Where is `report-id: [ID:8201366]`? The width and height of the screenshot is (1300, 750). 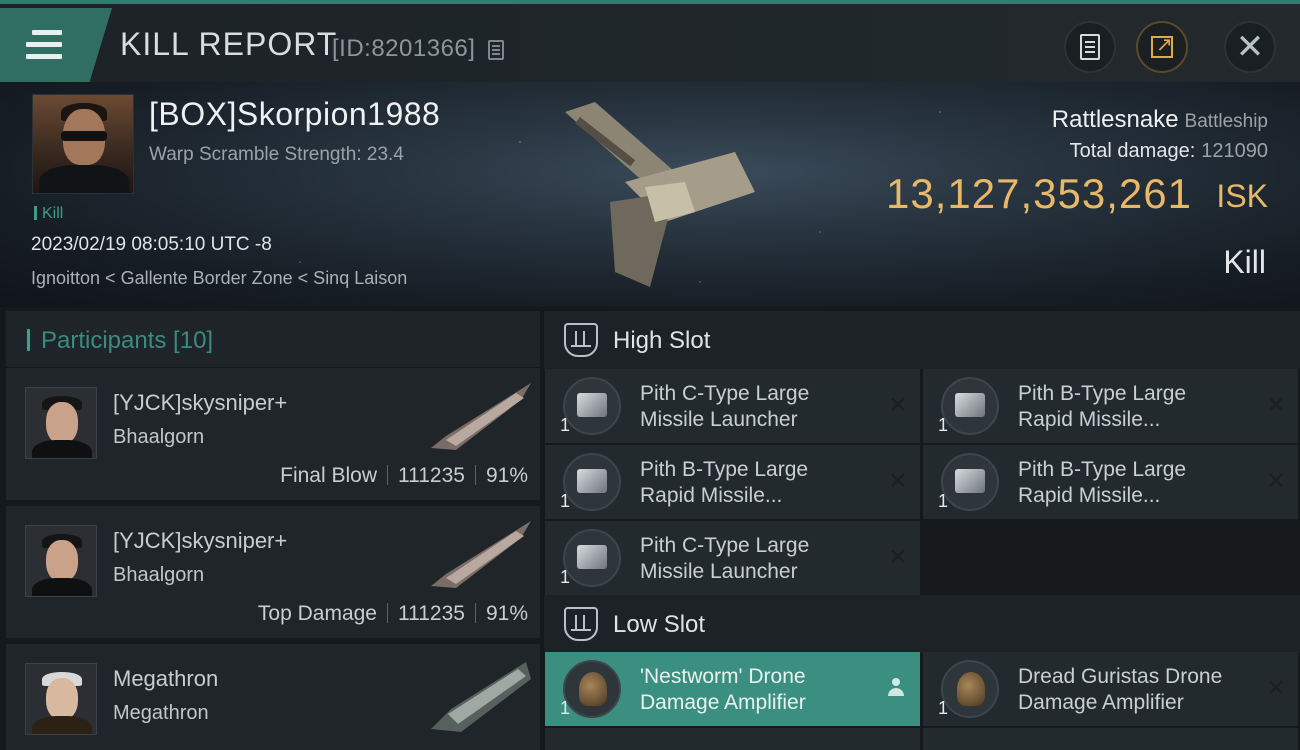
report-id: [ID:8201366] is located at coordinates (404, 48).